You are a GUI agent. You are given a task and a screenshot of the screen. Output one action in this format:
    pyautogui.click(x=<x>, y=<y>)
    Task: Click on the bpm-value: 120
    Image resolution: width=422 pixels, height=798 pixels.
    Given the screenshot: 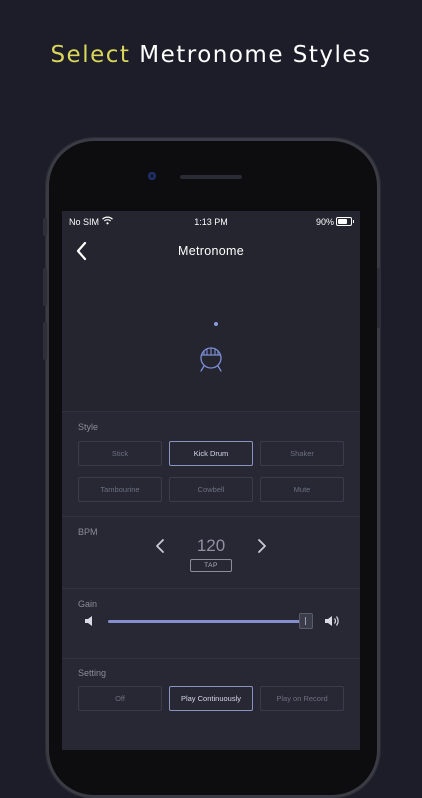 What is the action you would take?
    pyautogui.click(x=211, y=545)
    